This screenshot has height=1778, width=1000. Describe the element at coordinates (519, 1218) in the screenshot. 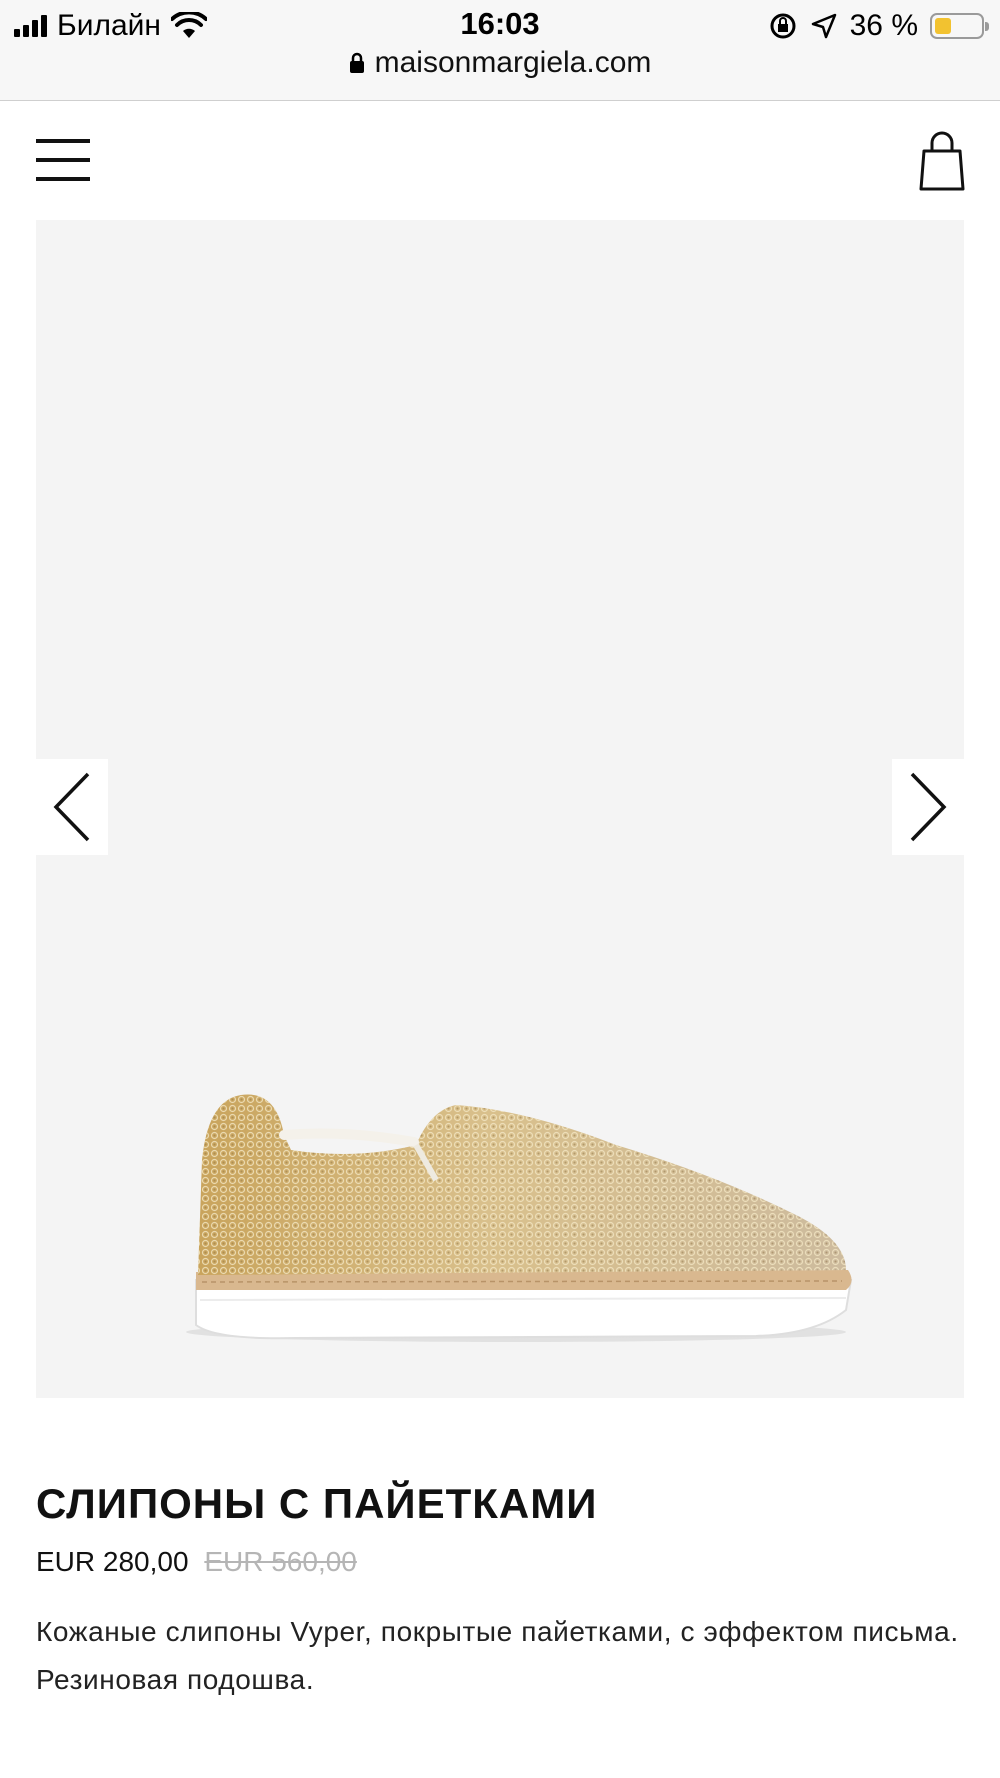

I see `product-image-shoe` at that location.